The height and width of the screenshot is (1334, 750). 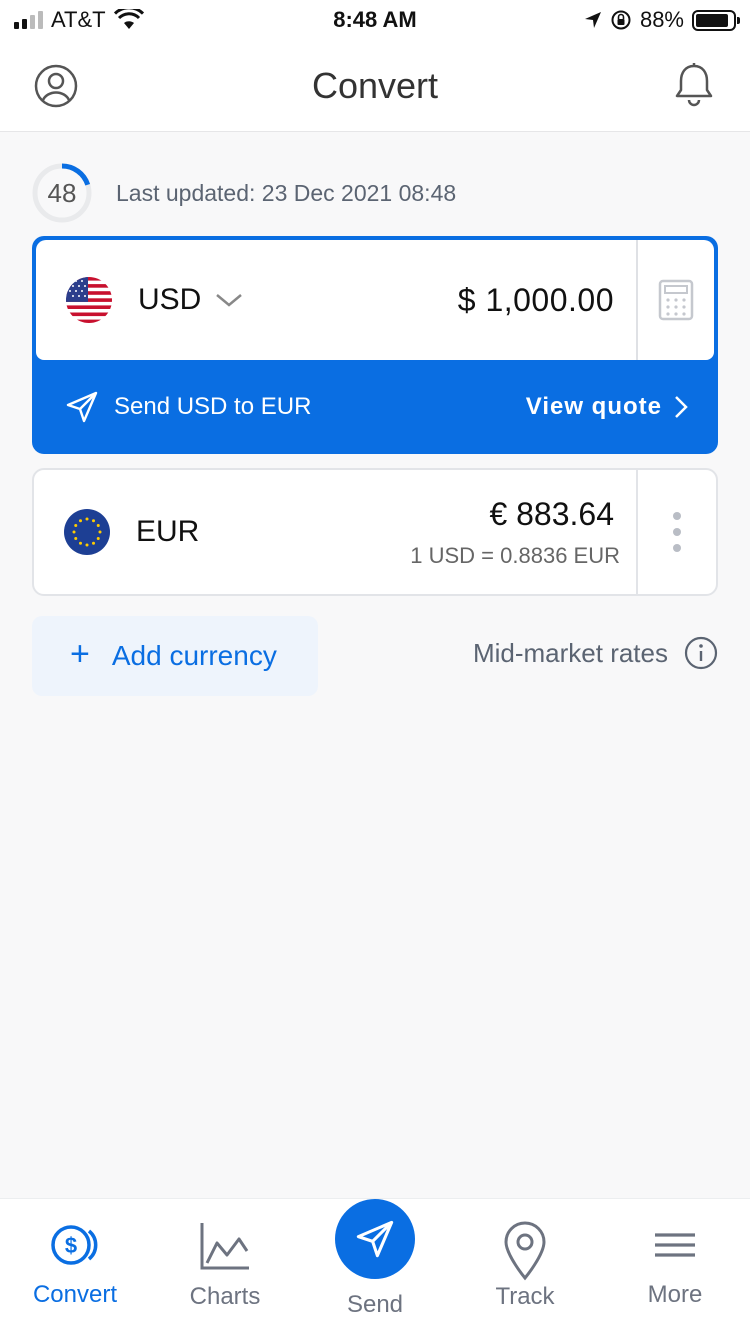 I want to click on page-title: Convert, so click(x=375, y=85).